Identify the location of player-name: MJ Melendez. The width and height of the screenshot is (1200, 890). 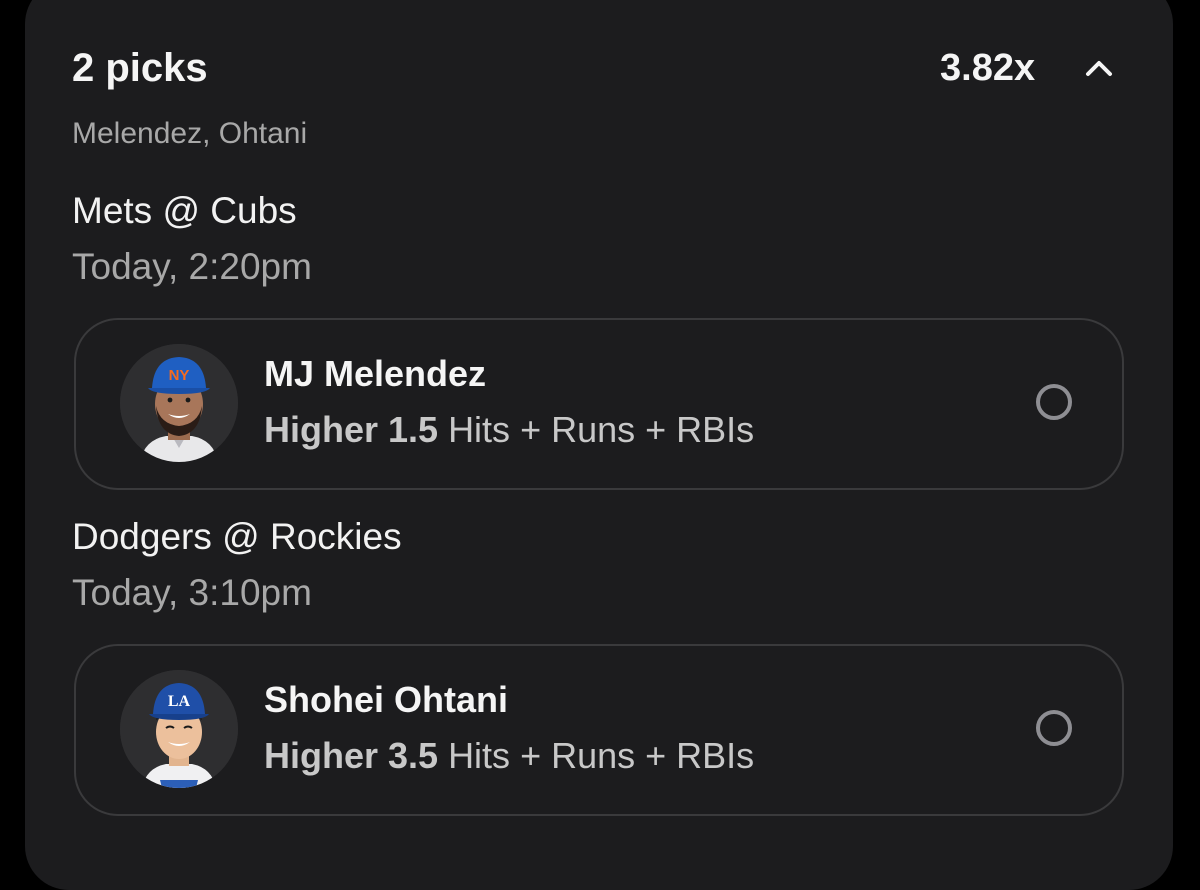
(375, 373).